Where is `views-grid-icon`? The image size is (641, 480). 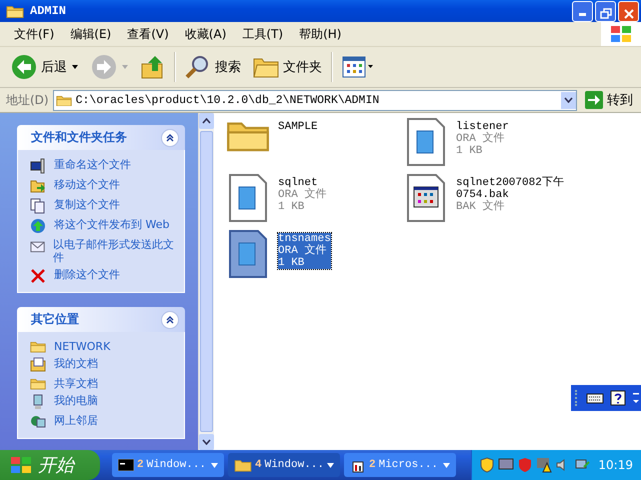
views-grid-icon is located at coordinates (358, 67).